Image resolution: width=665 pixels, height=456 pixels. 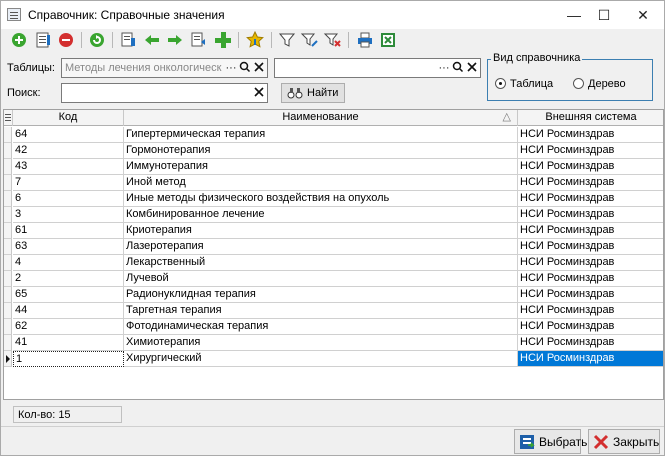 I want to click on cell-name: Комбинированное лечение, so click(x=321, y=215).